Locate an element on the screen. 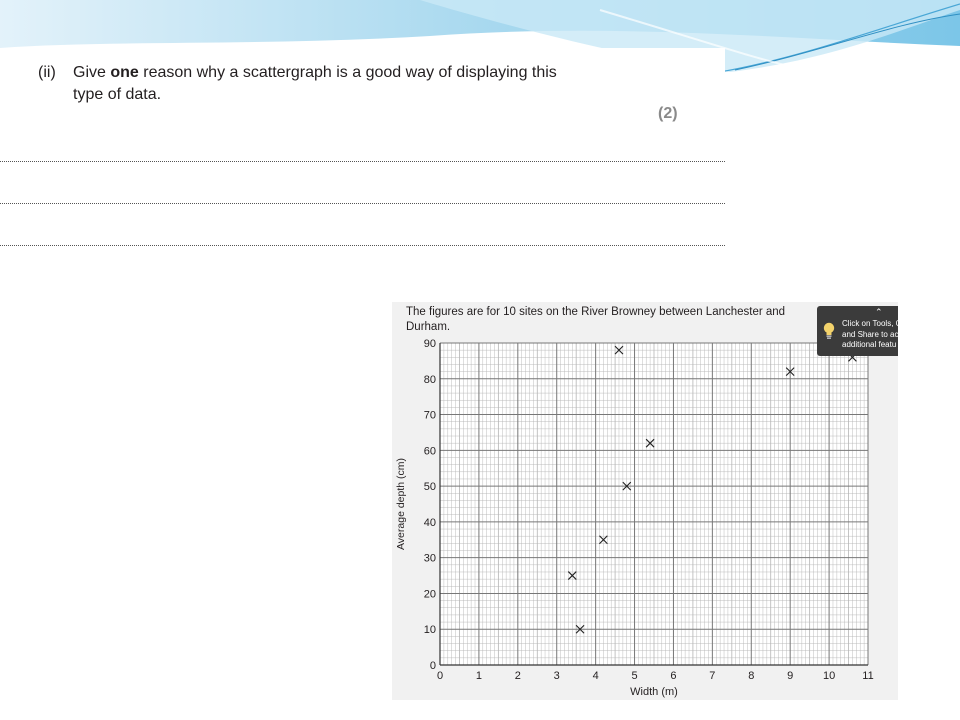  x-tick-label: 4 is located at coordinates (596, 676).